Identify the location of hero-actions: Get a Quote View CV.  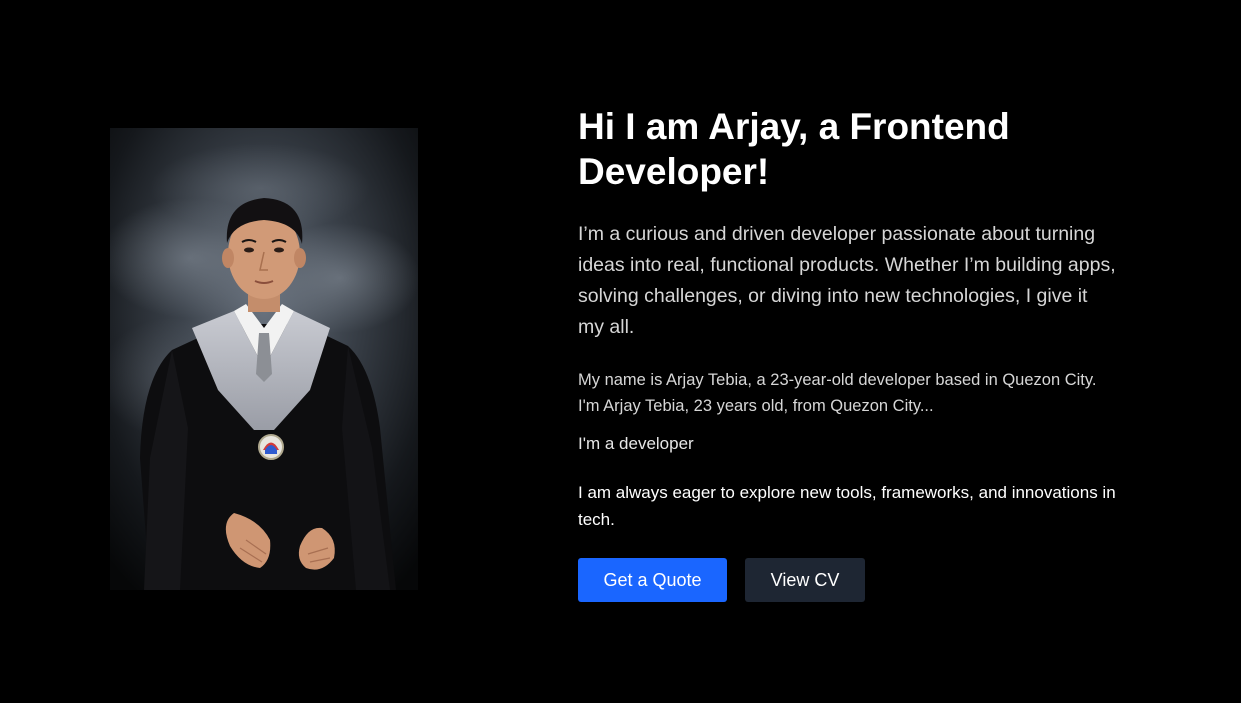
(858, 580).